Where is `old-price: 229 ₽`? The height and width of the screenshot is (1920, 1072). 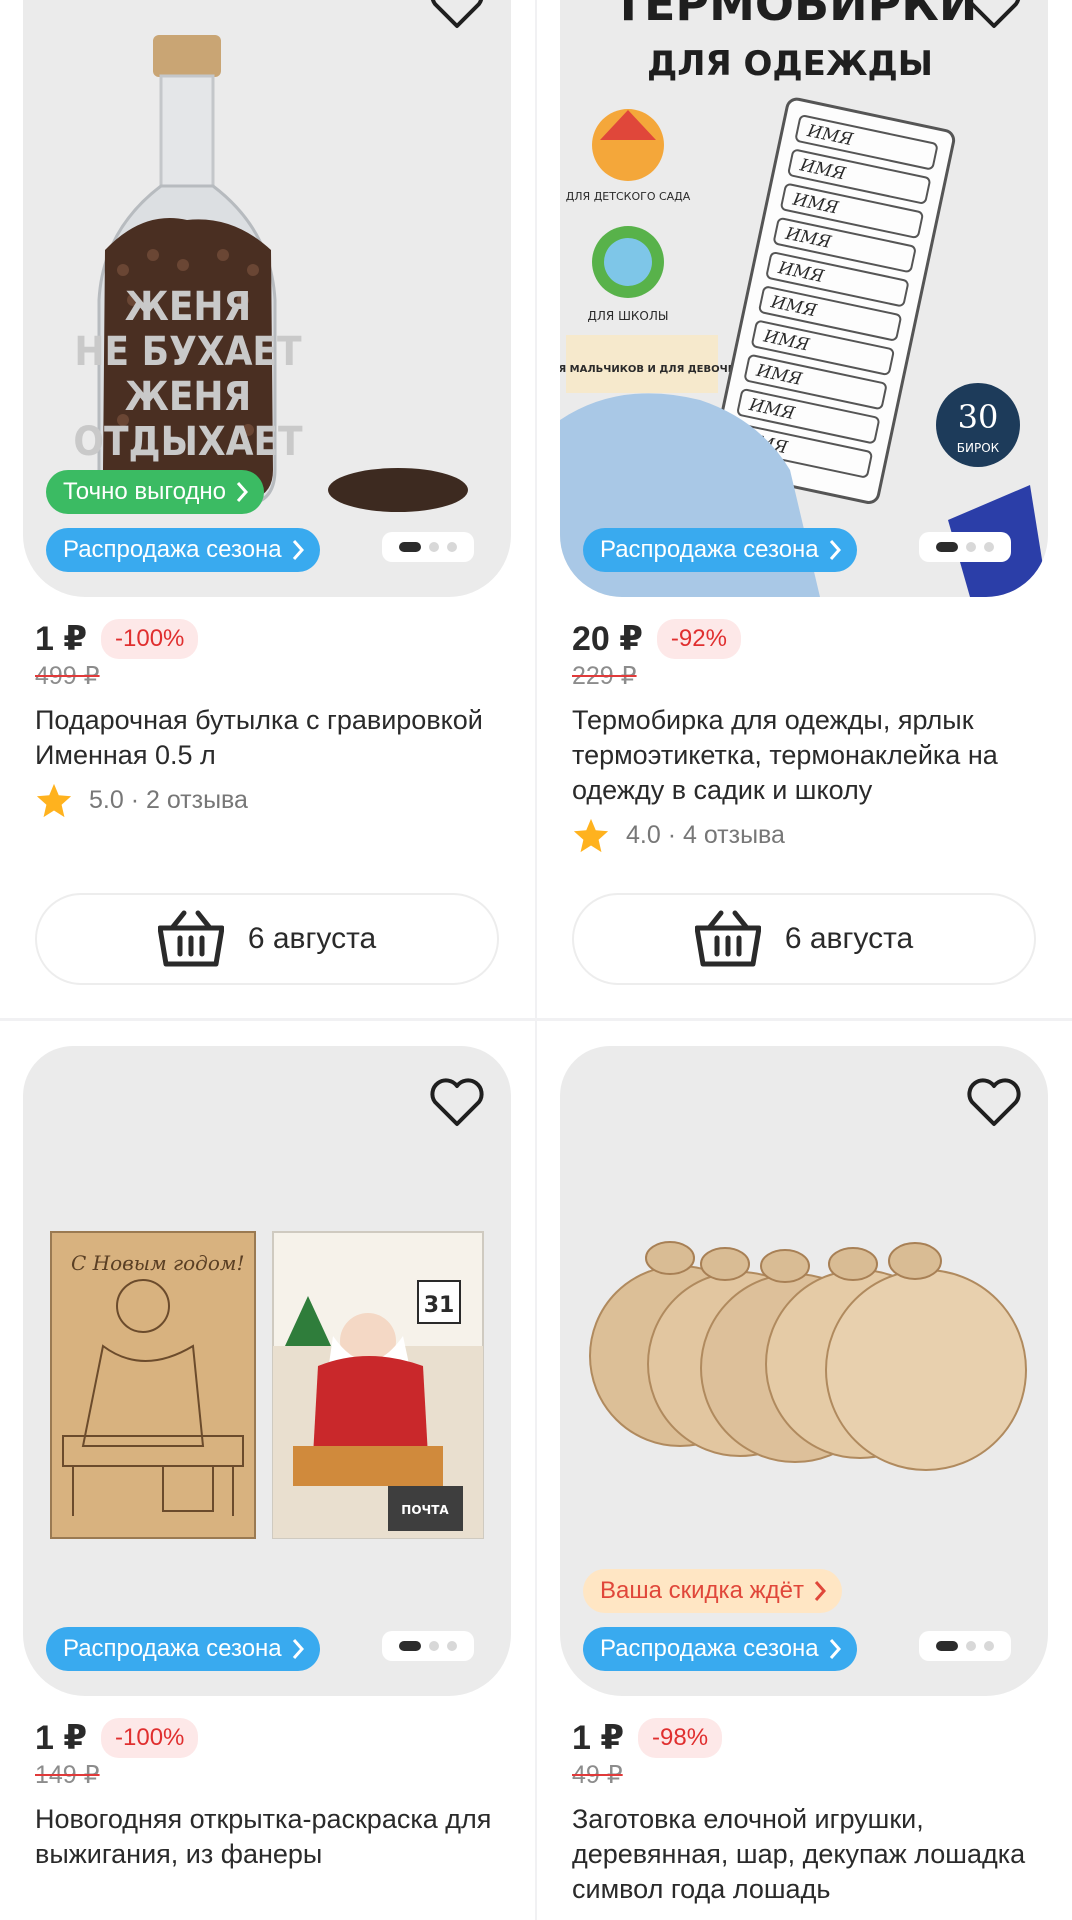
old-price: 229 ₽ is located at coordinates (604, 676).